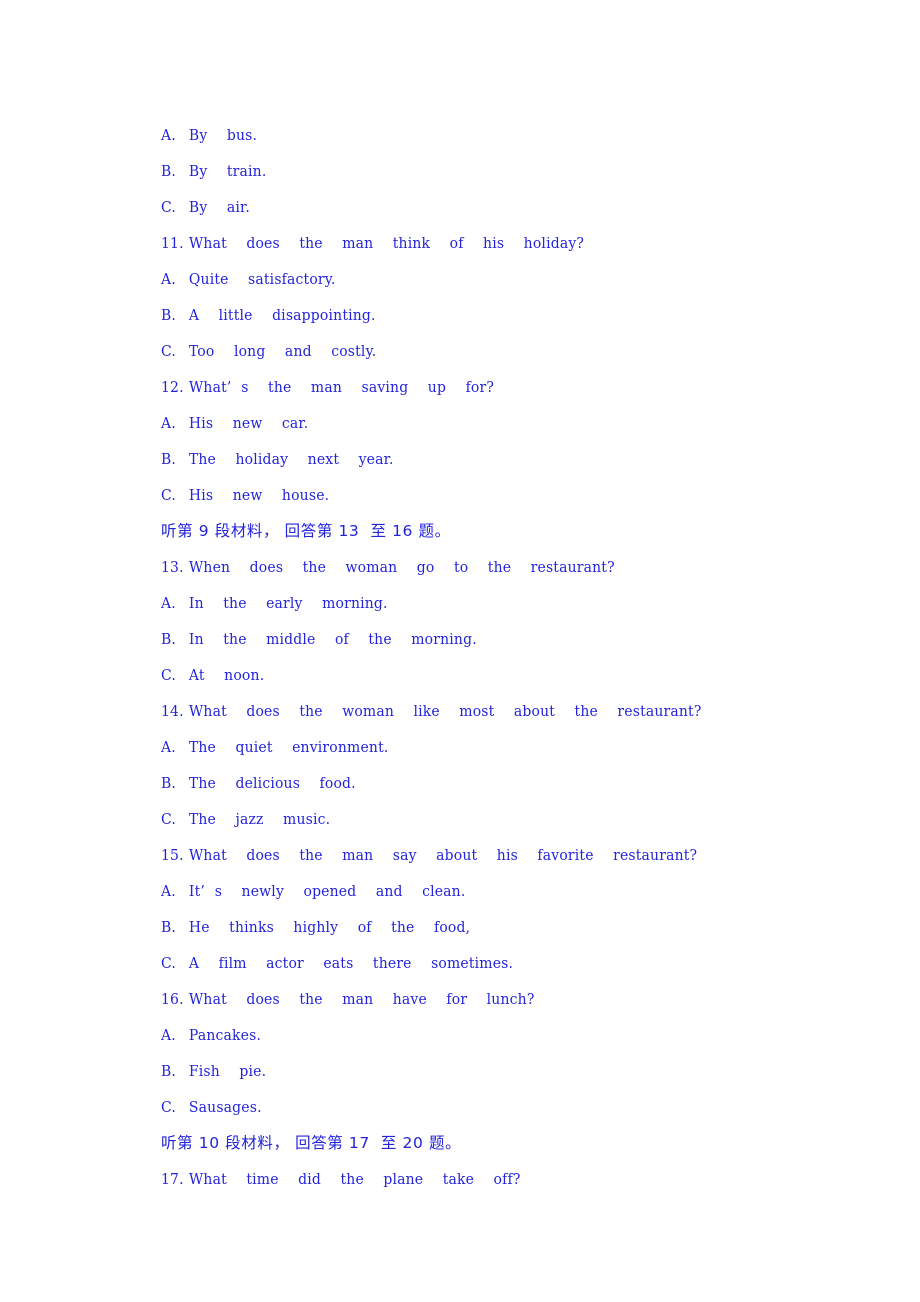 The width and height of the screenshot is (920, 1302). Describe the element at coordinates (440, 279) in the screenshot. I see `option-line: A. Quite satisfactory.` at that location.